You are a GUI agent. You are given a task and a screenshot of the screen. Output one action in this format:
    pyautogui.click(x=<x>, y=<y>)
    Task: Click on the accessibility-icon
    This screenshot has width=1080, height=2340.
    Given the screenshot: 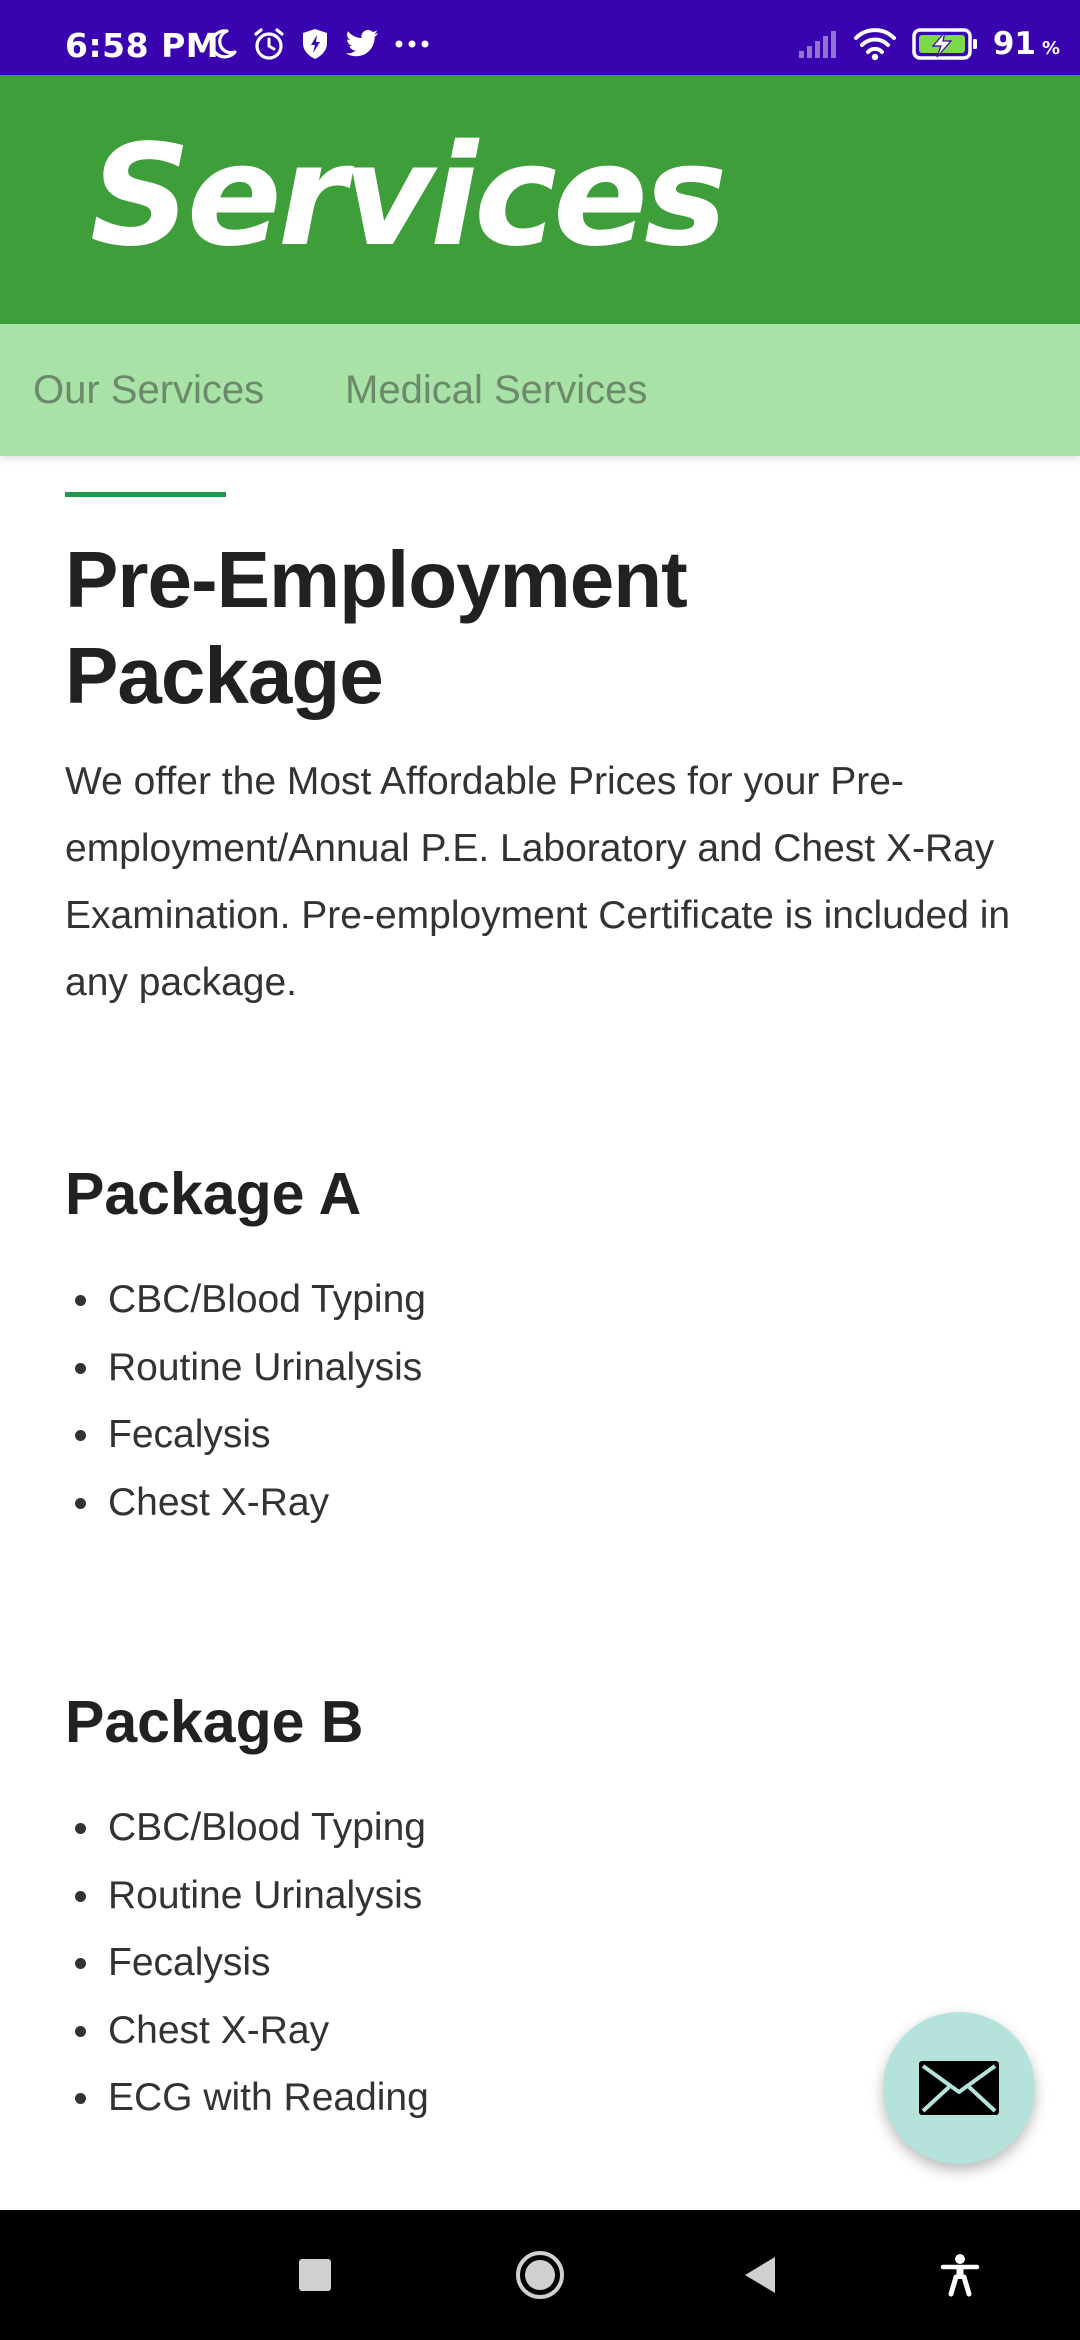 What is the action you would take?
    pyautogui.click(x=960, y=2275)
    